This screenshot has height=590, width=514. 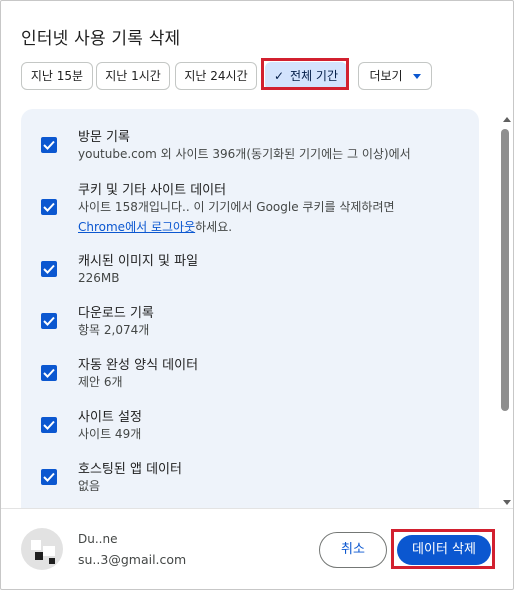 What do you see at coordinates (89, 486) in the screenshot?
I see `item-description: 없음` at bounding box center [89, 486].